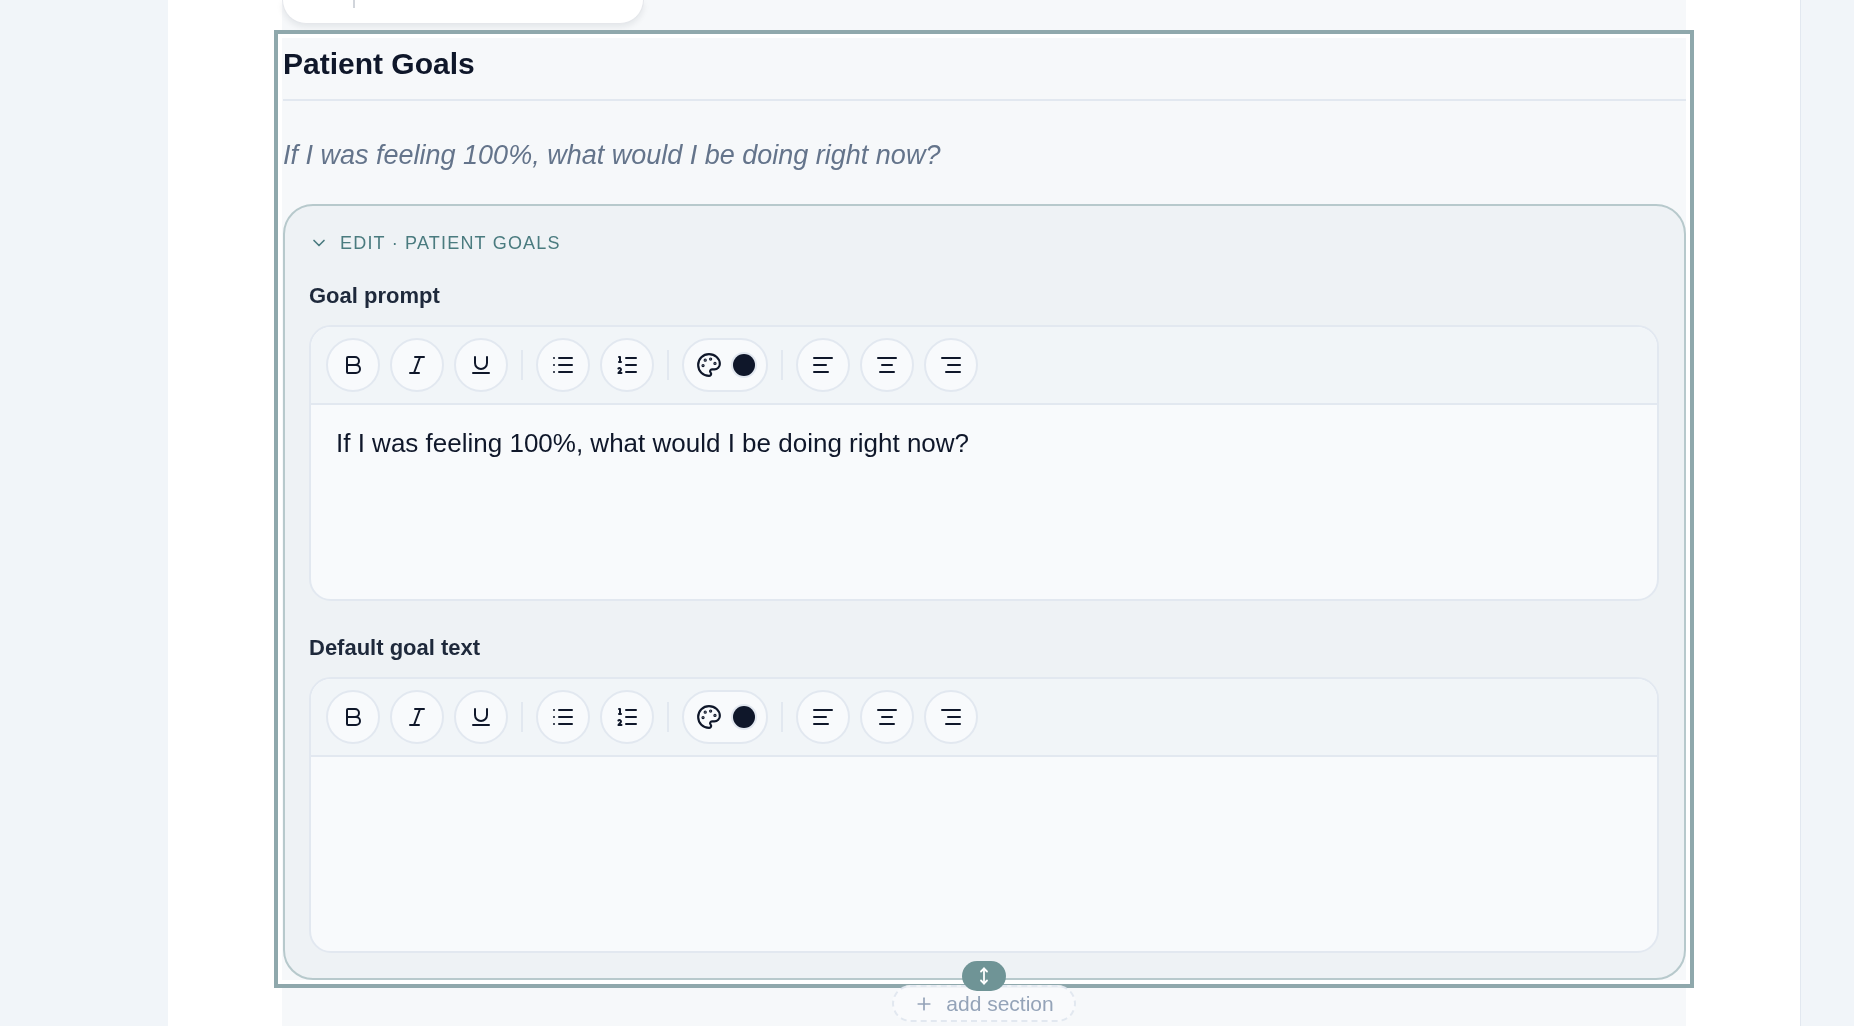  What do you see at coordinates (984, 1003) in the screenshot?
I see `add-section-button: add section` at bounding box center [984, 1003].